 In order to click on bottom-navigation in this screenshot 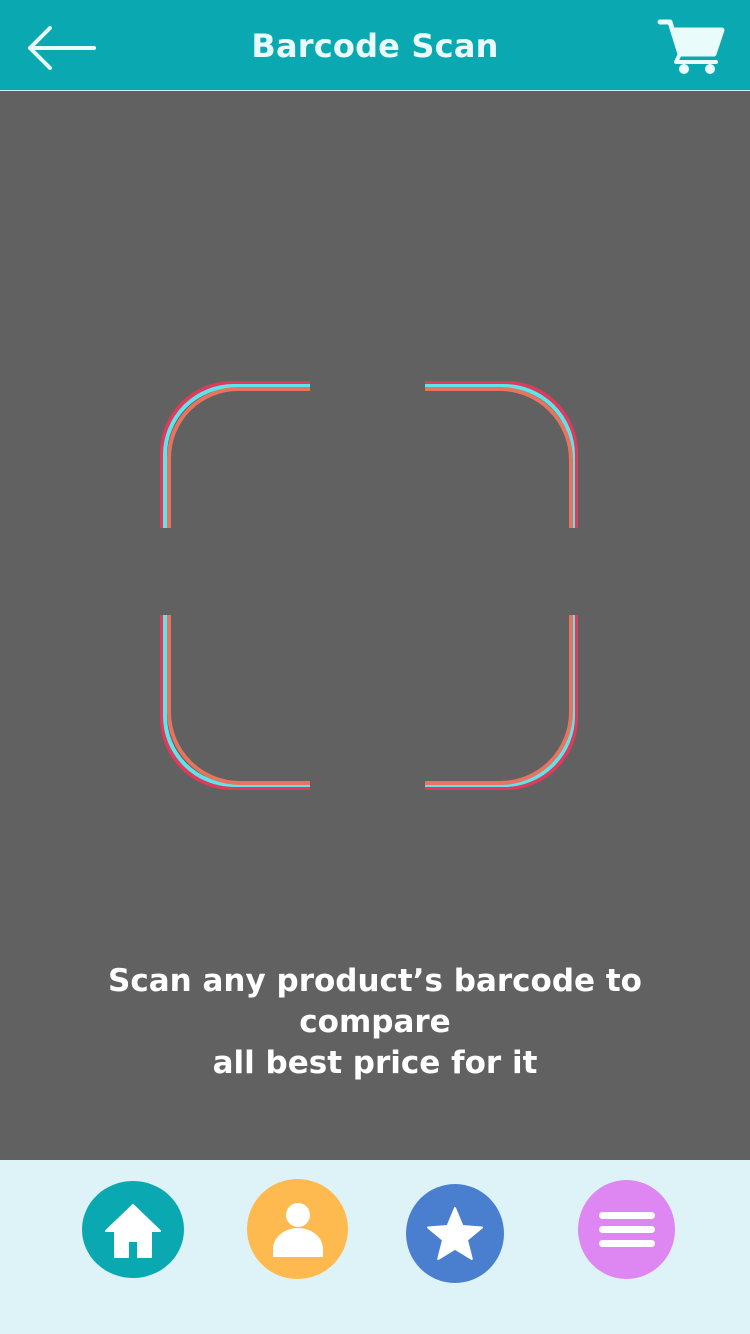, I will do `click(375, 1247)`.